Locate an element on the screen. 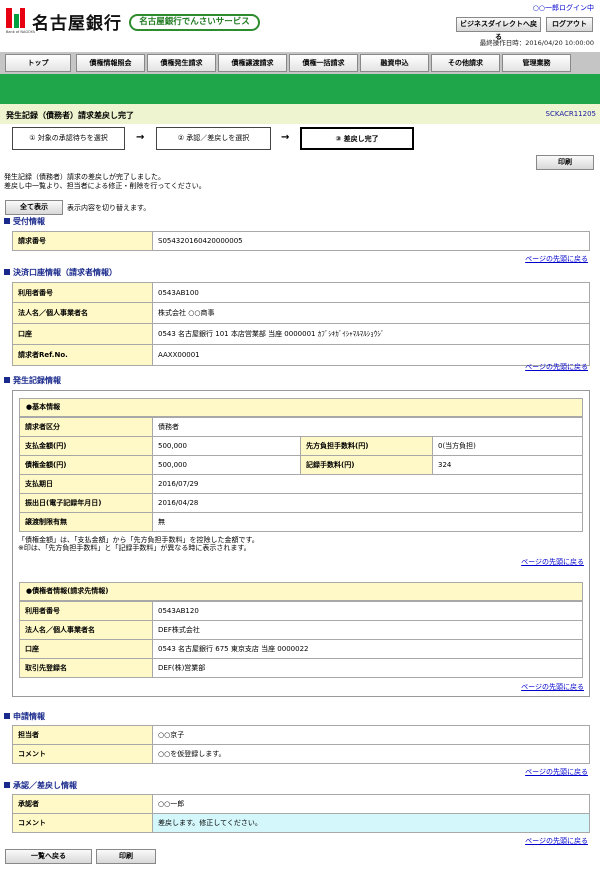  section-title: 受付情報 is located at coordinates (29, 221).